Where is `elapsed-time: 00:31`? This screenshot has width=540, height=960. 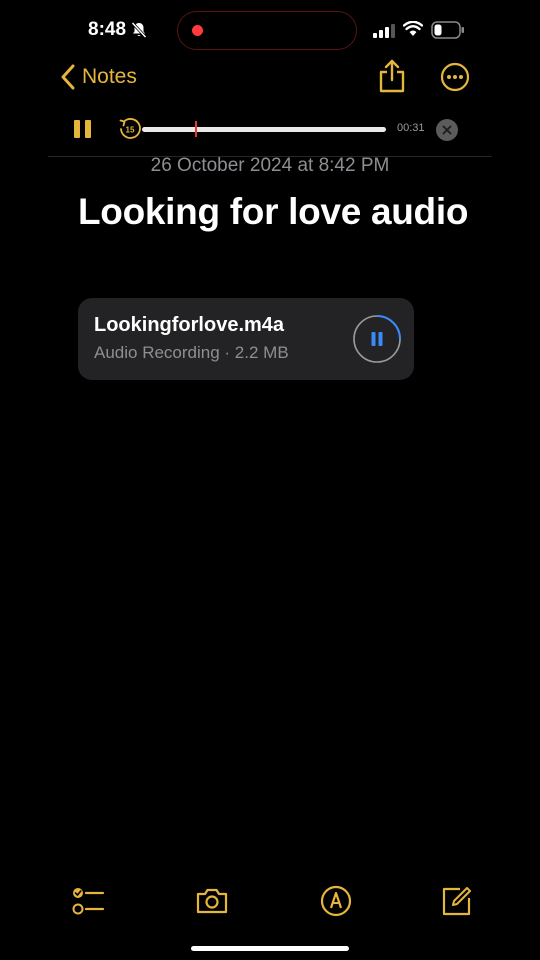 elapsed-time: 00:31 is located at coordinates (411, 128).